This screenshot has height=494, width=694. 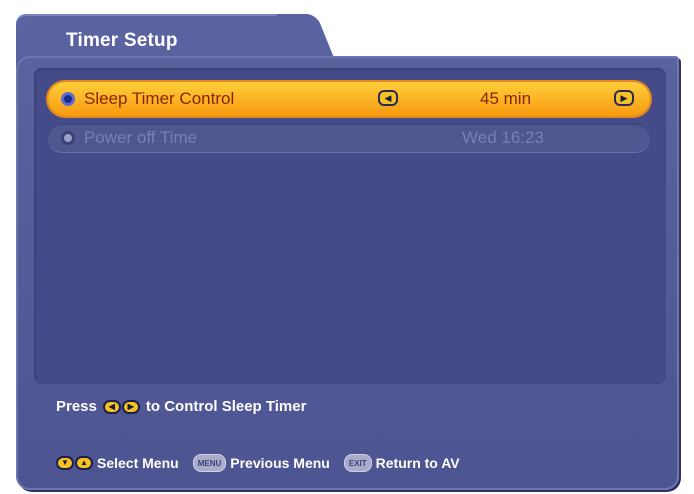 I want to click on menu-key-icon: MENU, so click(x=209, y=463).